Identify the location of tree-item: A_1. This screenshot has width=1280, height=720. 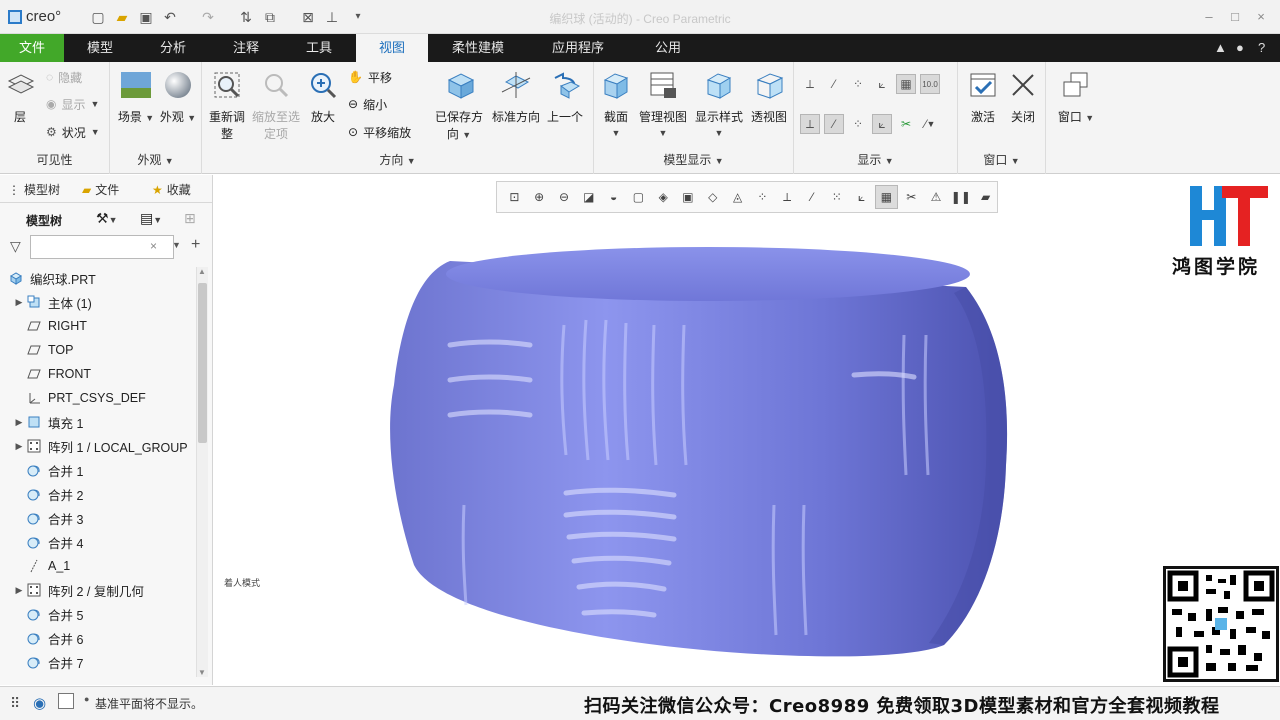
(98, 566).